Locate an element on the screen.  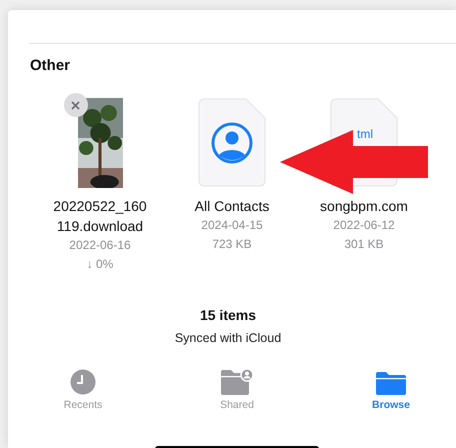
remove-button is located at coordinates (76, 105).